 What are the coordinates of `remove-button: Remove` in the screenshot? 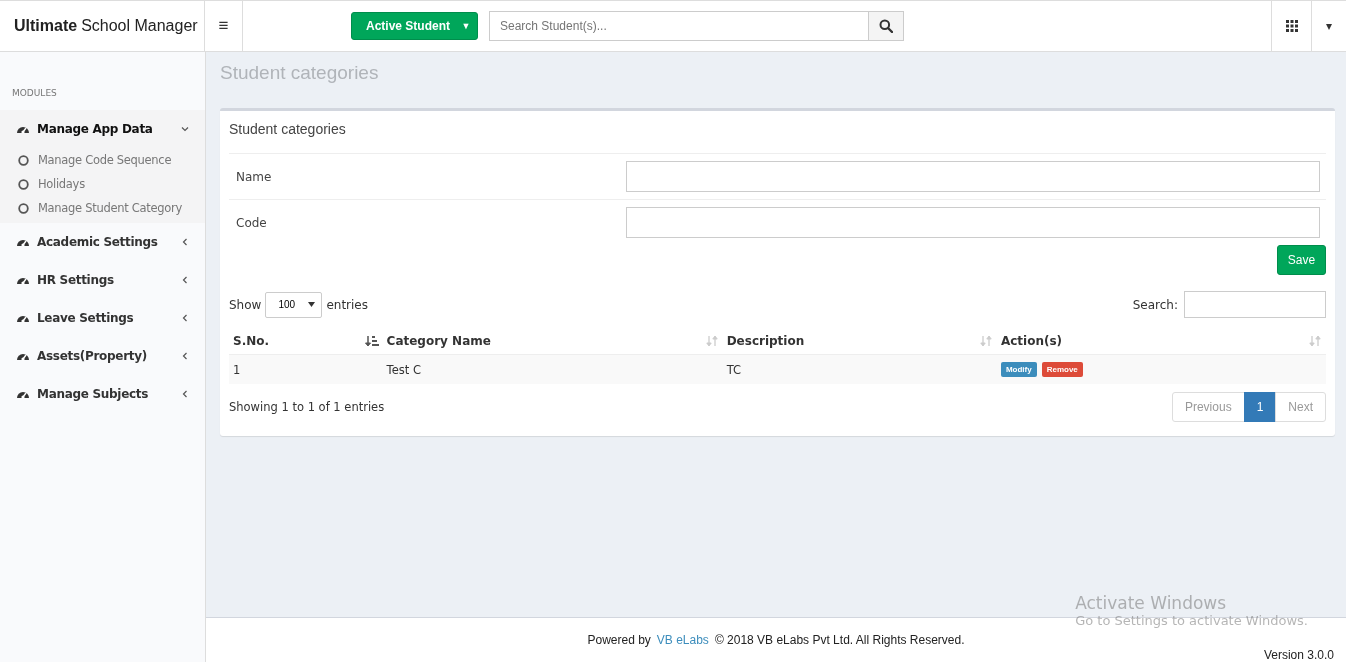 It's located at (1062, 369).